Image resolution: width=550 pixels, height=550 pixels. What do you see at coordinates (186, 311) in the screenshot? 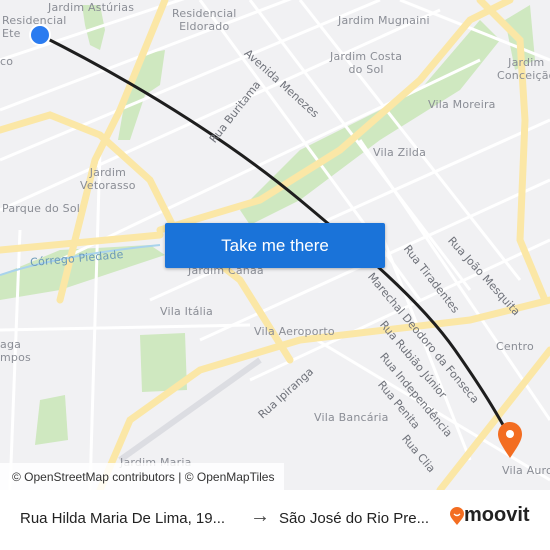
I see `label-vila-italia: Vila Itália` at bounding box center [186, 311].